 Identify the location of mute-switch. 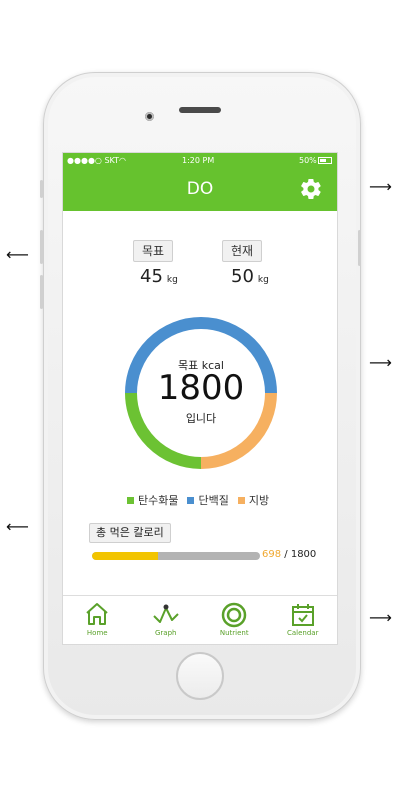
(41, 189).